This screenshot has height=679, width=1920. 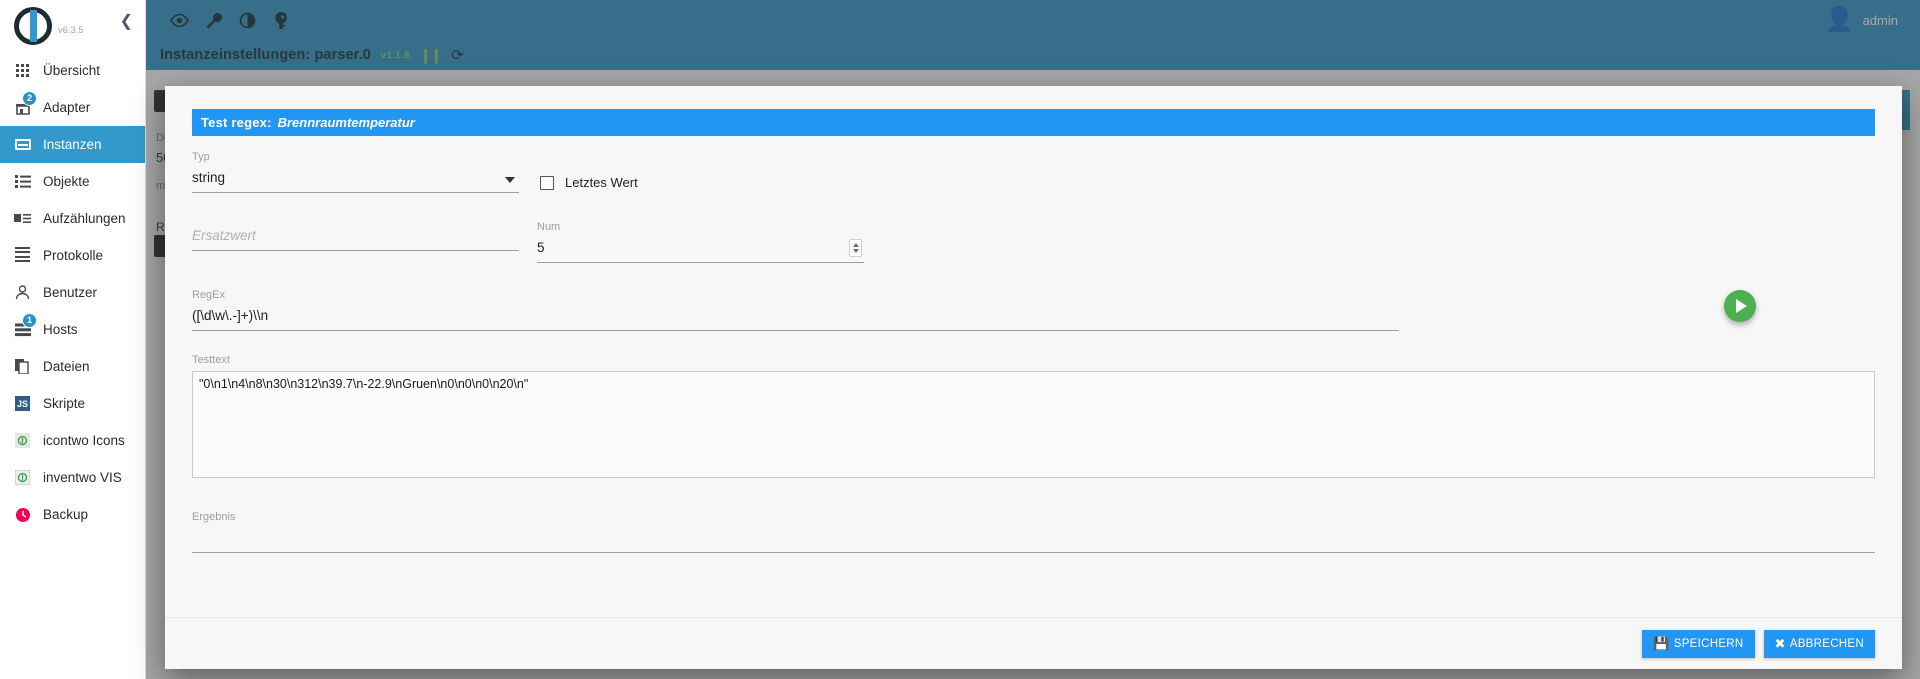 What do you see at coordinates (855, 248) in the screenshot?
I see `num-stepper` at bounding box center [855, 248].